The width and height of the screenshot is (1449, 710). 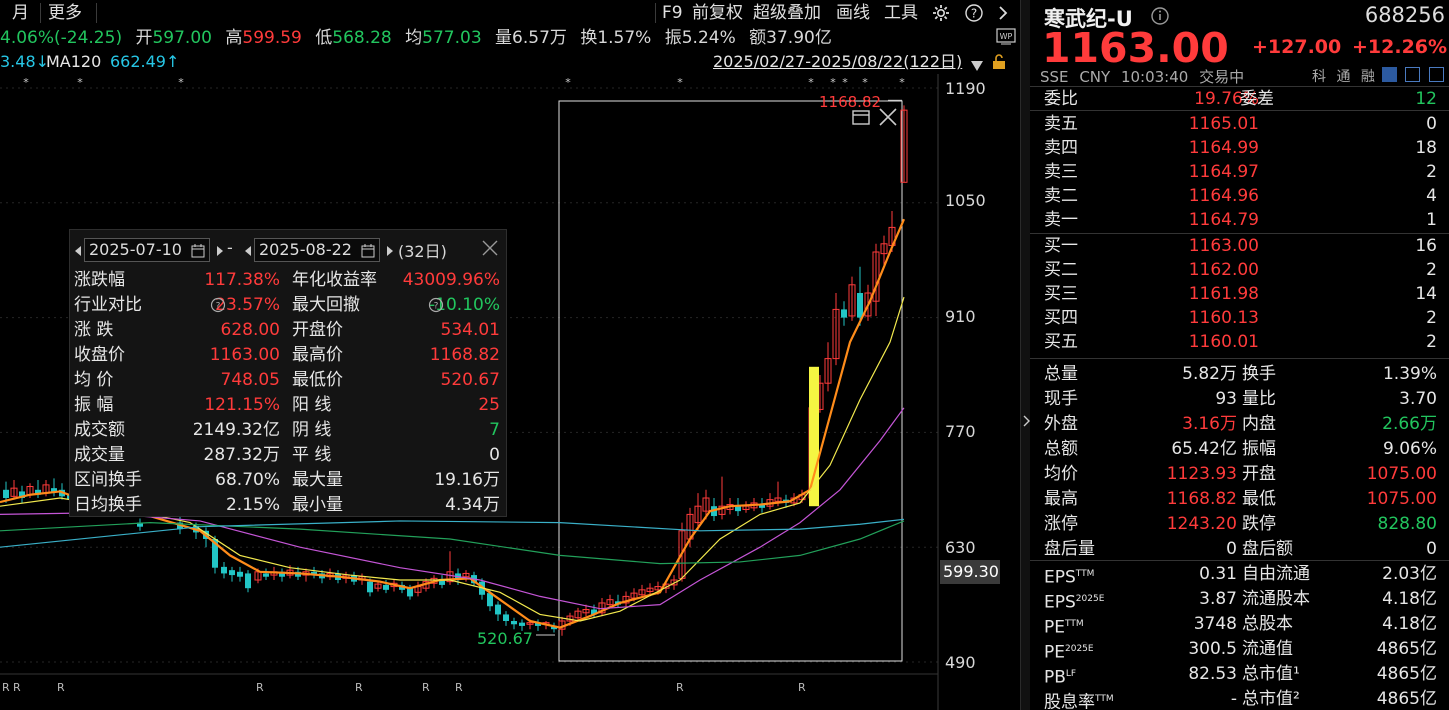 What do you see at coordinates (1223, 270) in the screenshot?
I see `bid-price: 1162.00` at bounding box center [1223, 270].